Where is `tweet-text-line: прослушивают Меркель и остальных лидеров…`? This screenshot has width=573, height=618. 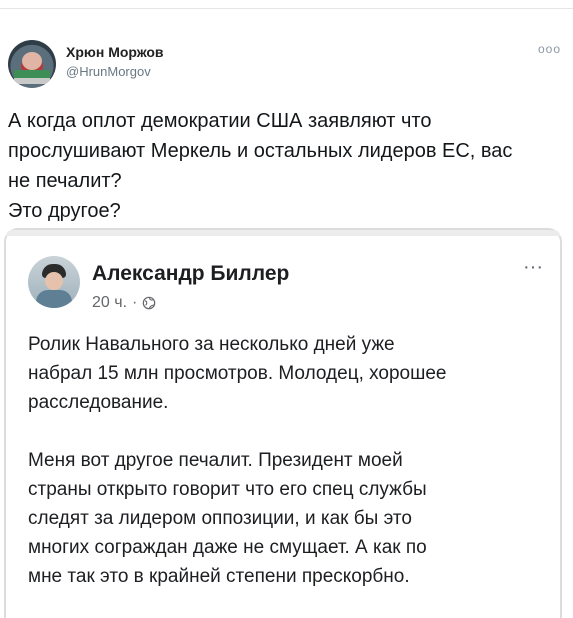 tweet-text-line: прослушивают Меркель и остальных лидеров… is located at coordinates (260, 151).